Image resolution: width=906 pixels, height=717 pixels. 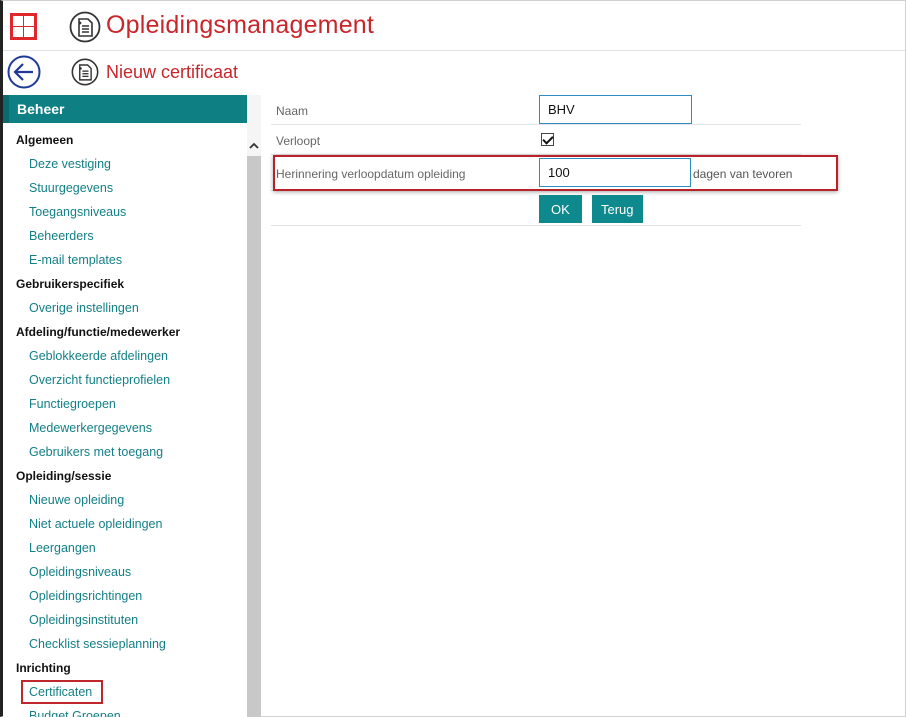 What do you see at coordinates (125, 644) in the screenshot?
I see `sidebar-item-checklist-sessieplanning: Checklist sessieplanning` at bounding box center [125, 644].